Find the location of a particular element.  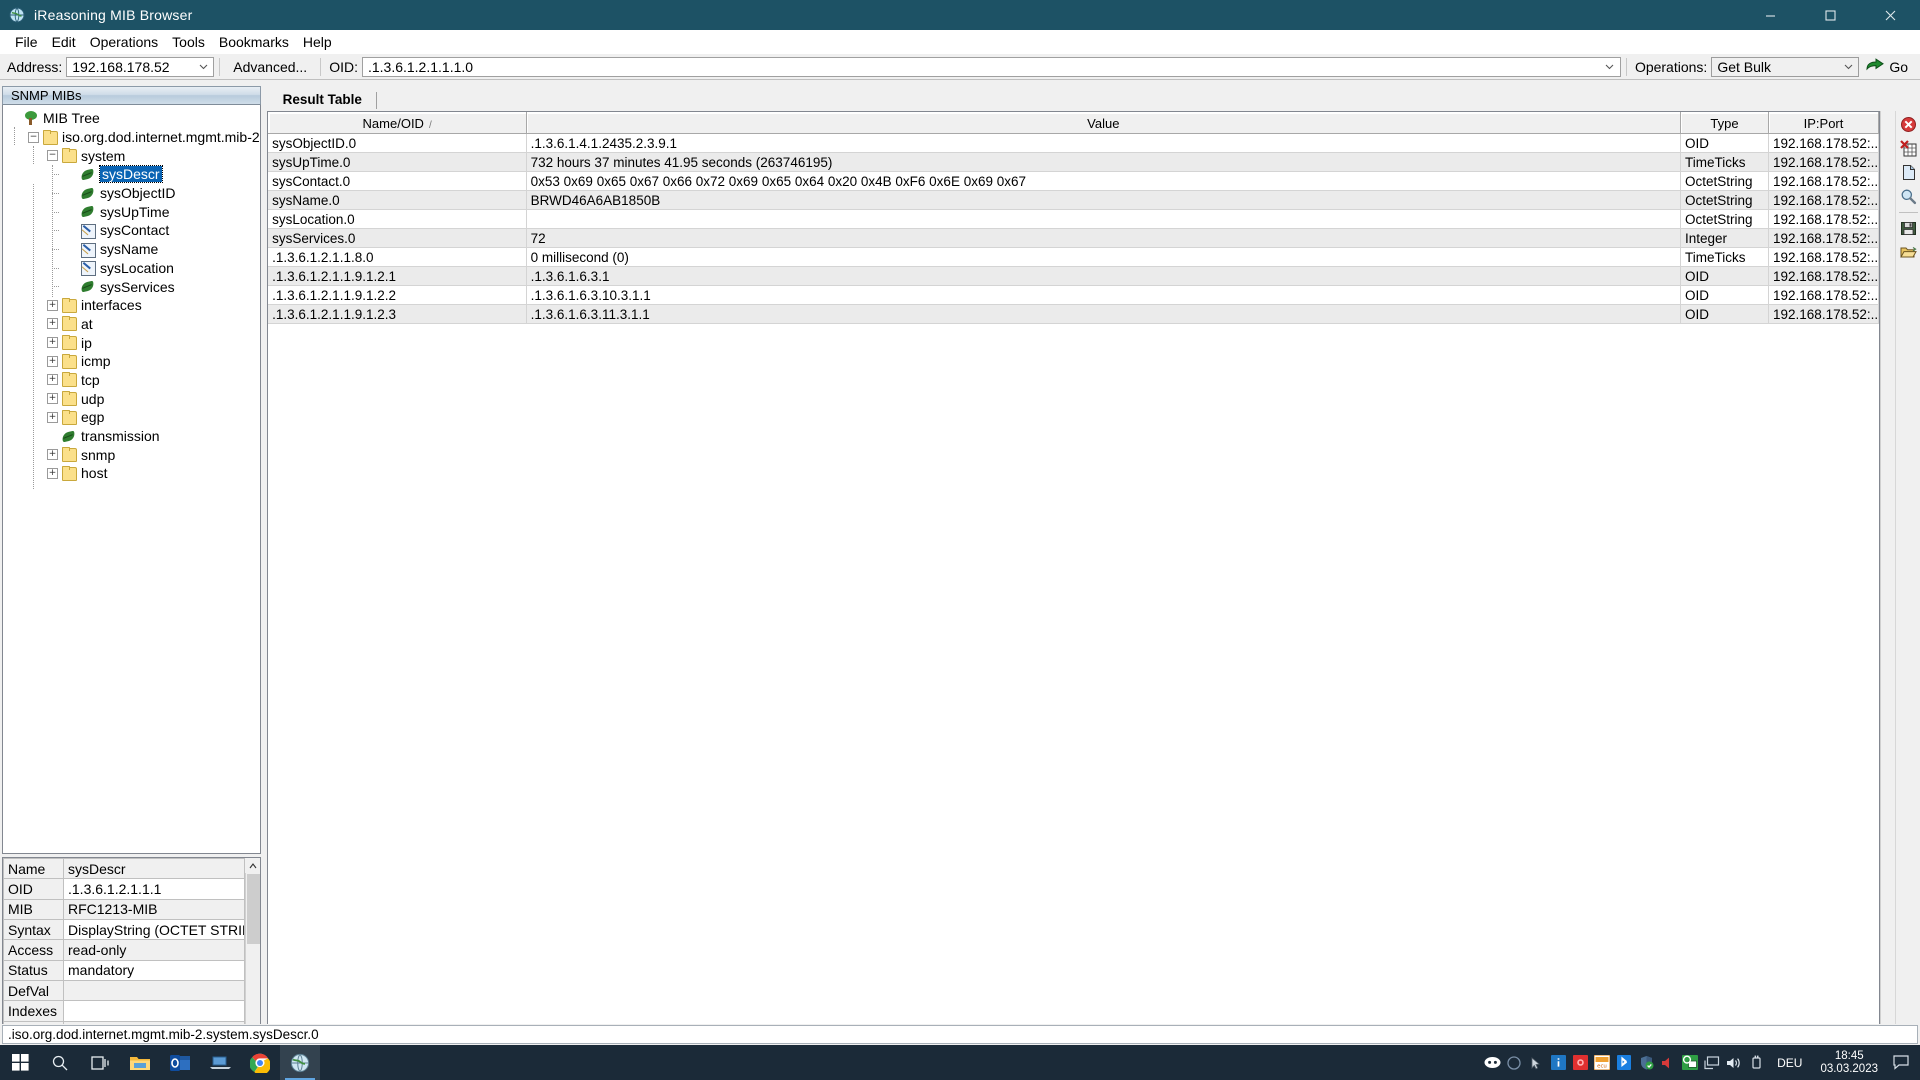

menu-item-help: Help is located at coordinates (317, 42).